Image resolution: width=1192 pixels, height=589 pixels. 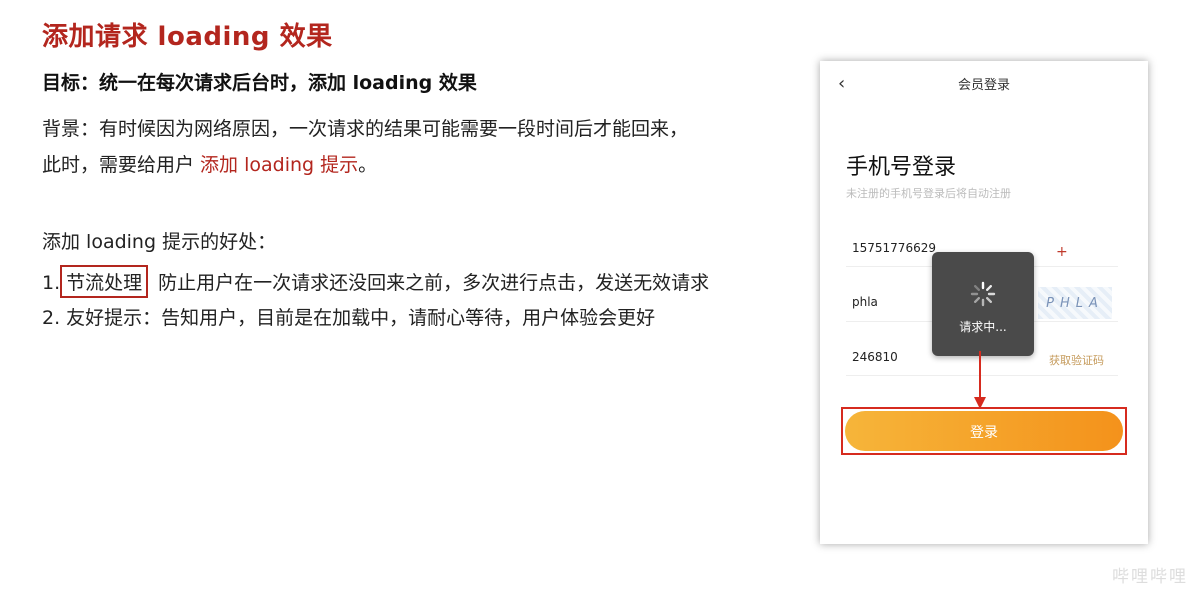 What do you see at coordinates (1150, 577) in the screenshot?
I see `watermark-logo: 哔哩哔哩` at bounding box center [1150, 577].